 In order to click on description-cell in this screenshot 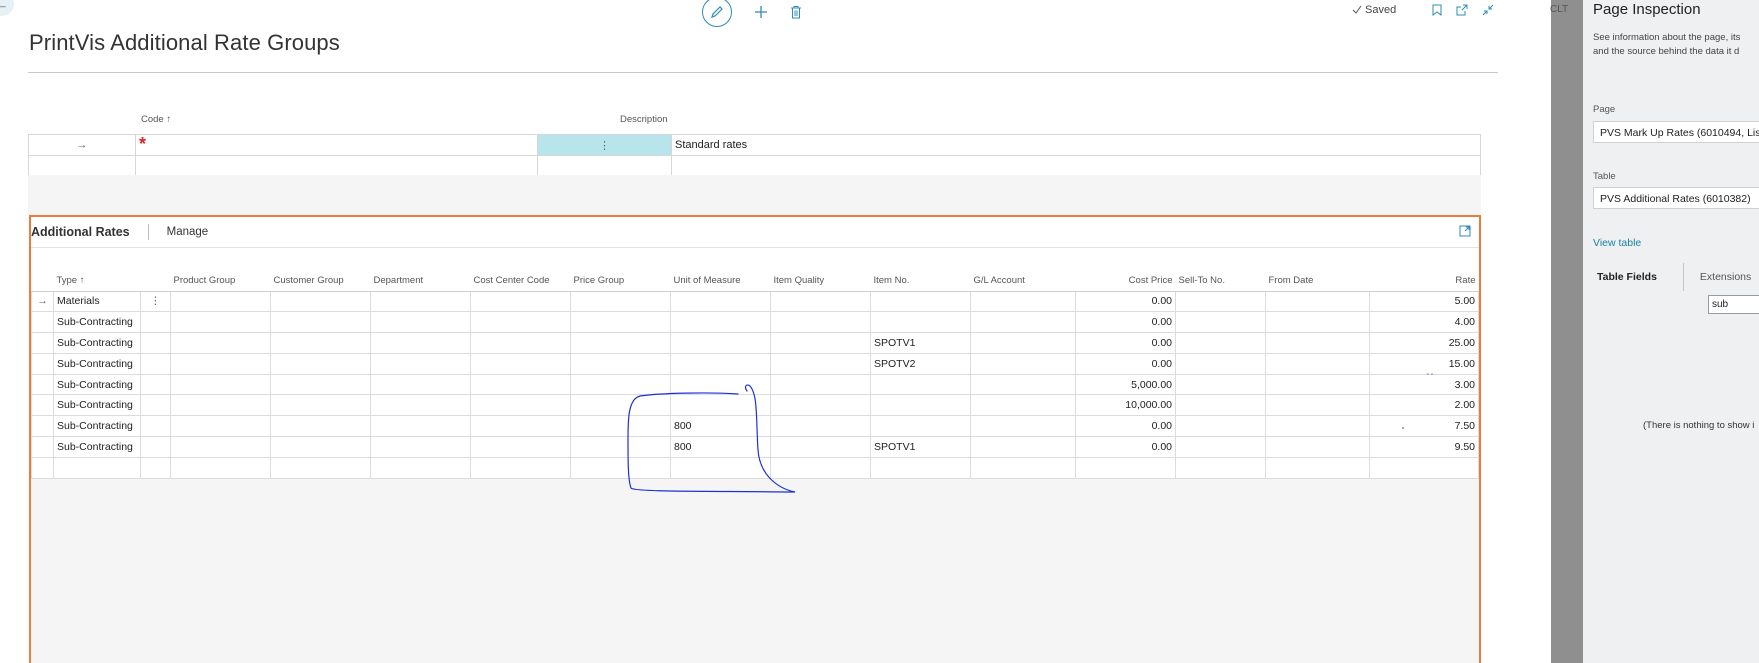, I will do `click(1076, 166)`.